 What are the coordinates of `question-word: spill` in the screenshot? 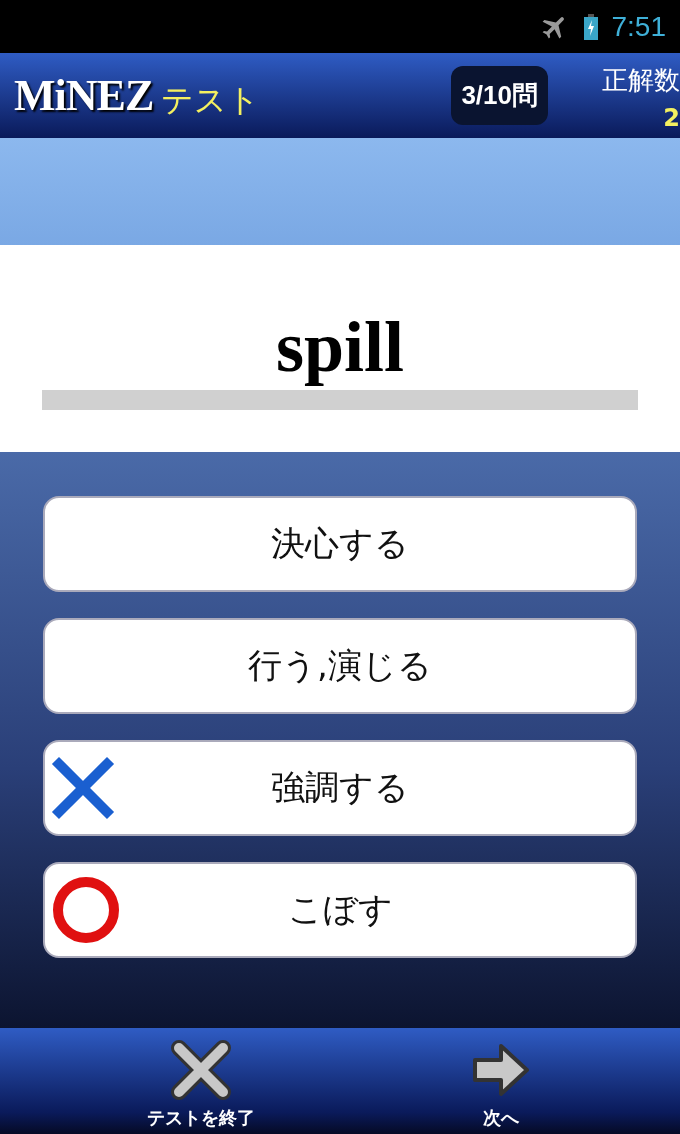 It's located at (340, 347).